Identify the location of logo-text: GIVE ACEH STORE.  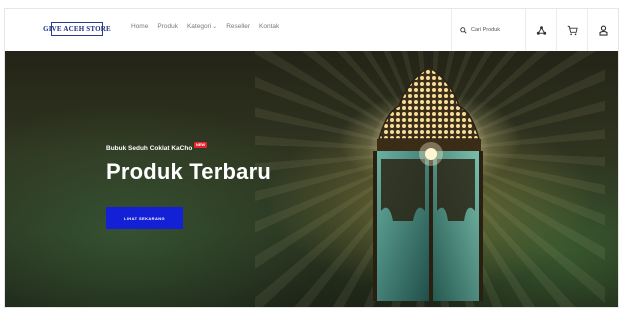
(77, 29).